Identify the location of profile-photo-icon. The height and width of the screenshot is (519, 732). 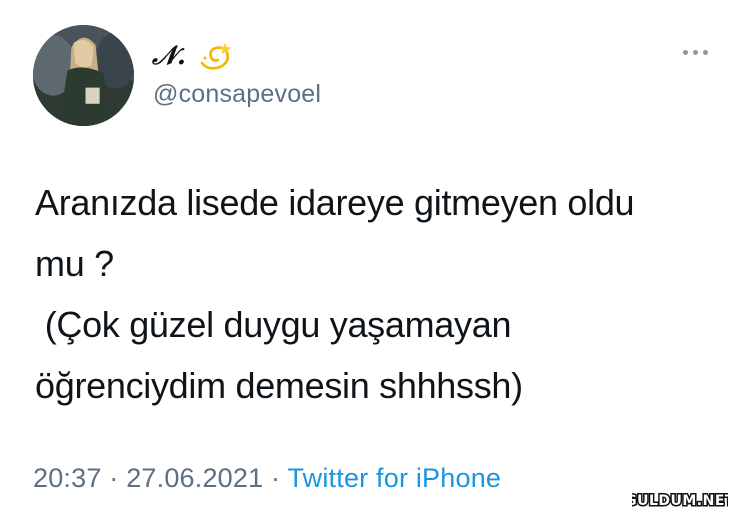
(83, 75).